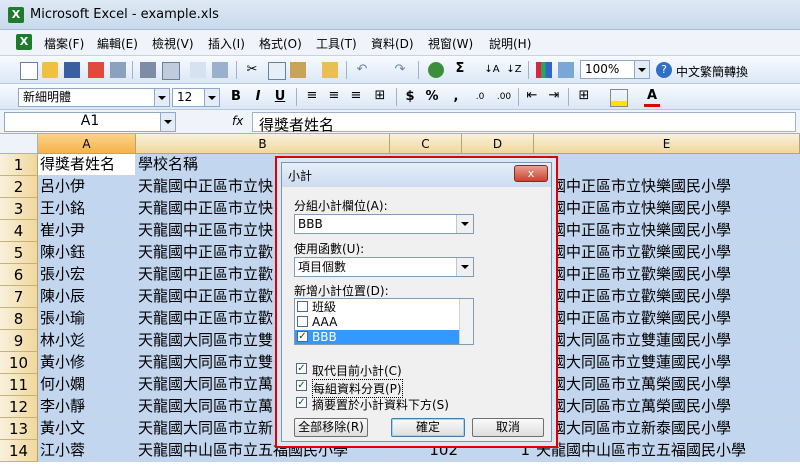 The width and height of the screenshot is (800, 465). I want to click on hyperlink-icon, so click(436, 70).